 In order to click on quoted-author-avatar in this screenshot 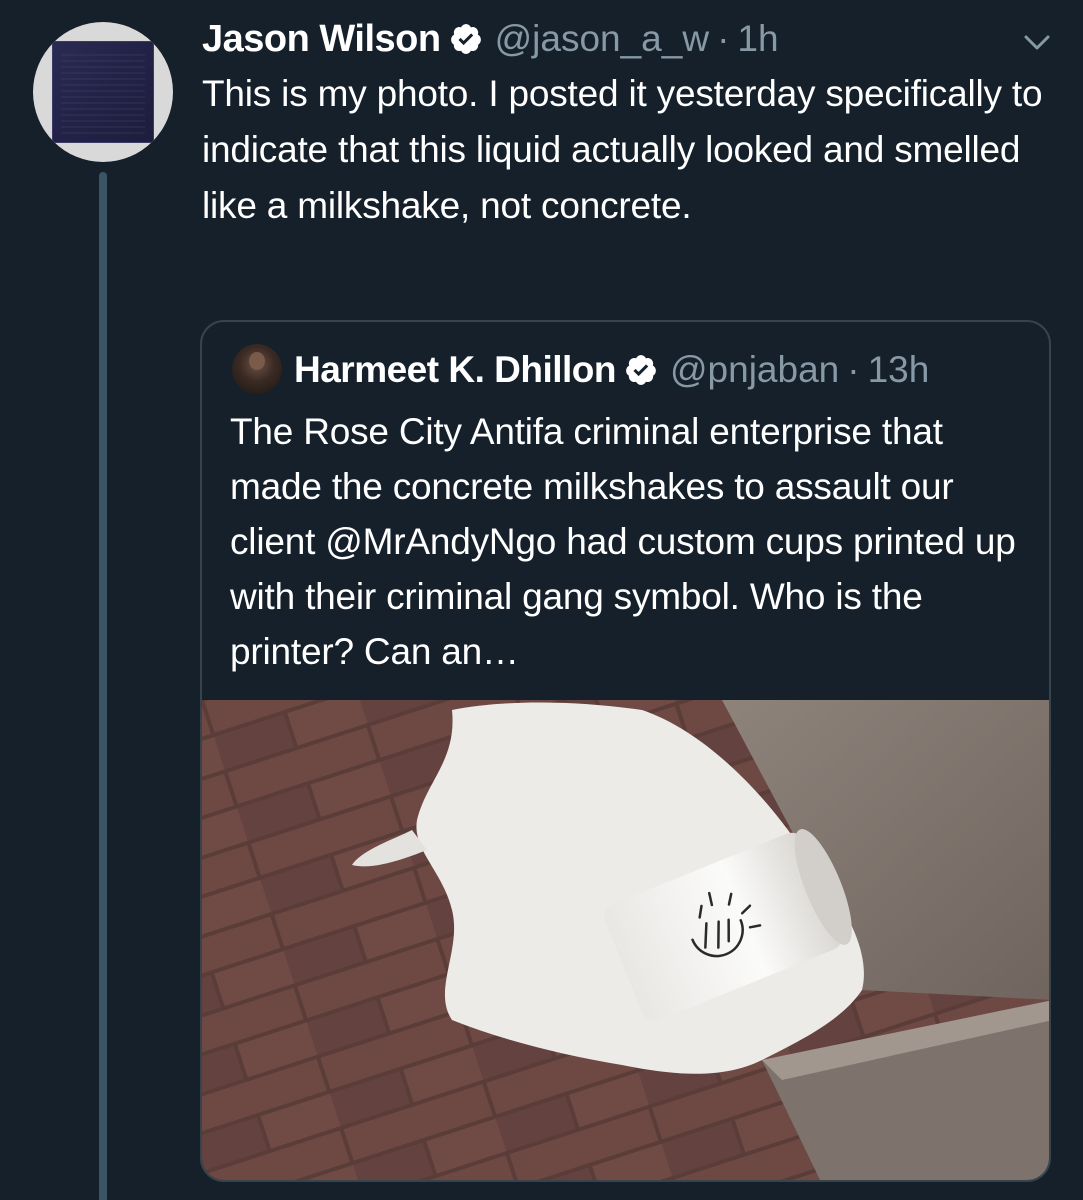, I will do `click(257, 369)`.